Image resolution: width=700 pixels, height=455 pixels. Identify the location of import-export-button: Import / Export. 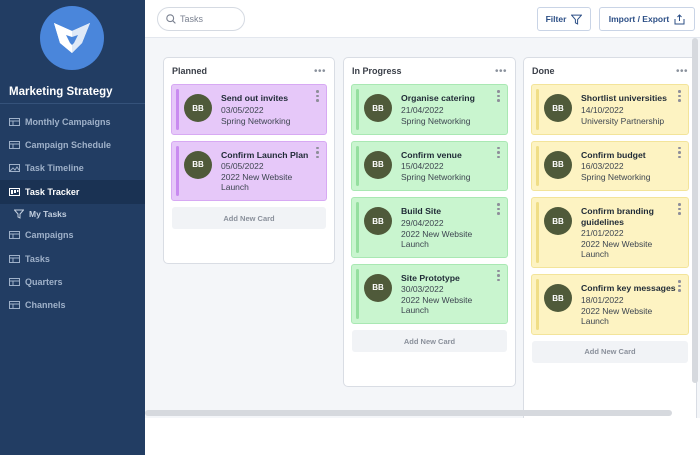
(647, 19).